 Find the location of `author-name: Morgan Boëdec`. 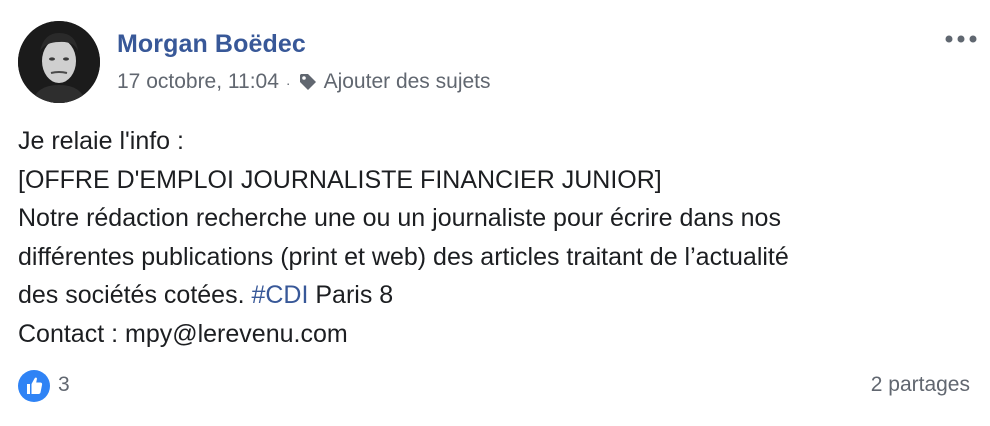

author-name: Morgan Boëdec is located at coordinates (211, 44).